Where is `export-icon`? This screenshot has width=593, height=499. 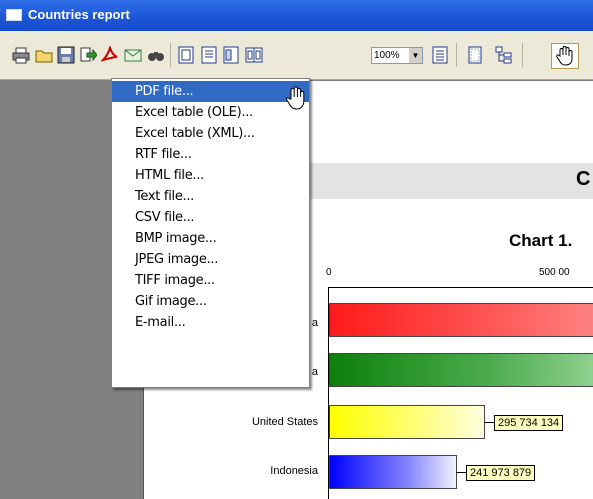
export-icon is located at coordinates (88, 55).